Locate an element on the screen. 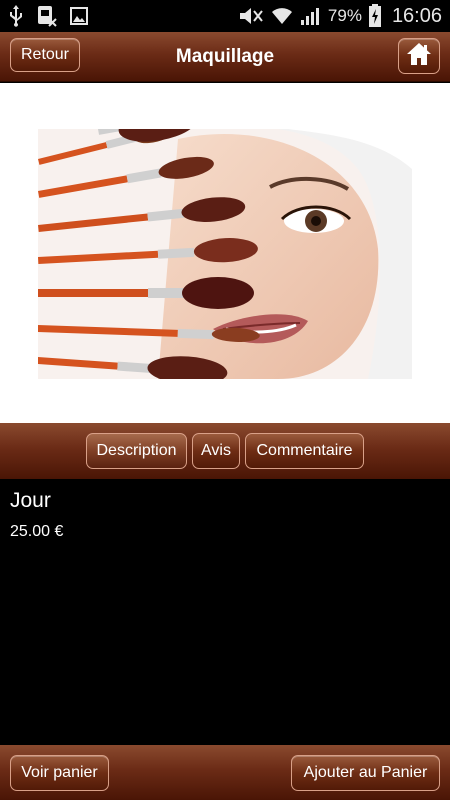 This screenshot has width=450, height=800. signal-icon is located at coordinates (311, 16).